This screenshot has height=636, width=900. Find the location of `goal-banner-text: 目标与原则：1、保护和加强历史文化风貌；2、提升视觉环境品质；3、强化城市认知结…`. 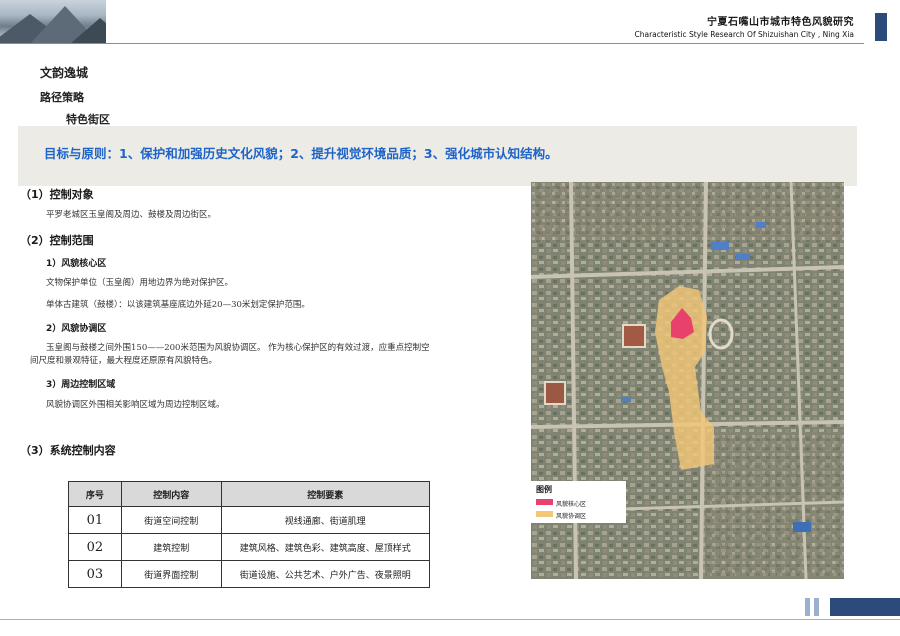

goal-banner-text: 目标与原则：1、保护和加强历史文化风貌；2、提升视觉环境品质；3、强化城市认知结… is located at coordinates (301, 153).